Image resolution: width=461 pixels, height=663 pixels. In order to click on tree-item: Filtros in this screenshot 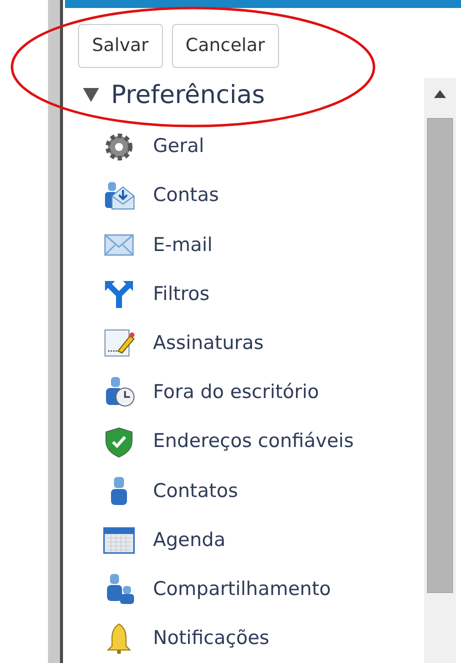, I will do `click(181, 294)`.